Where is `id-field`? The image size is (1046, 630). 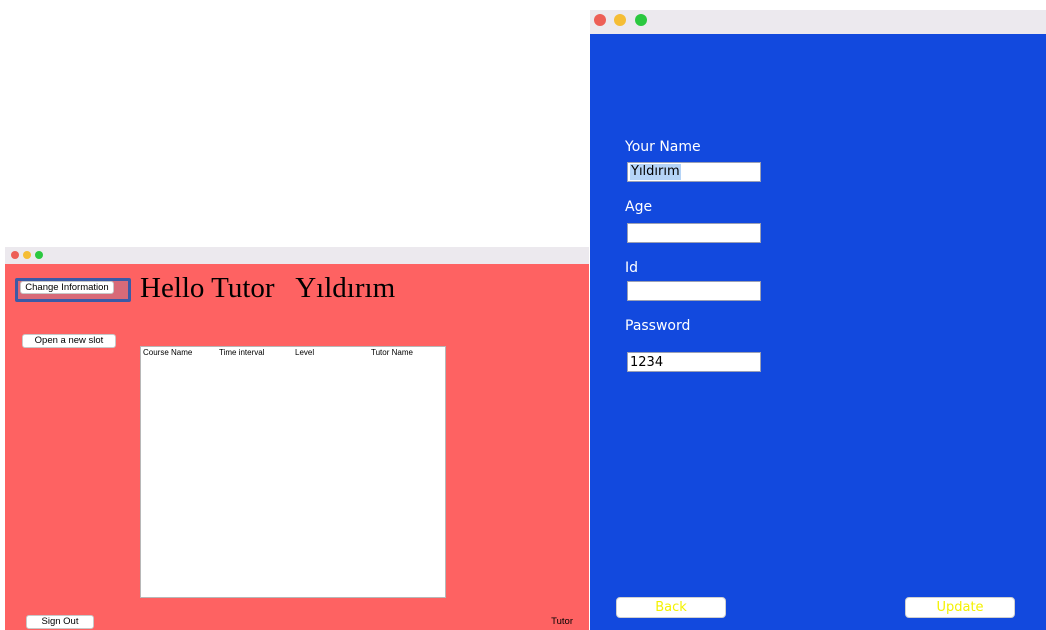
id-field is located at coordinates (694, 291).